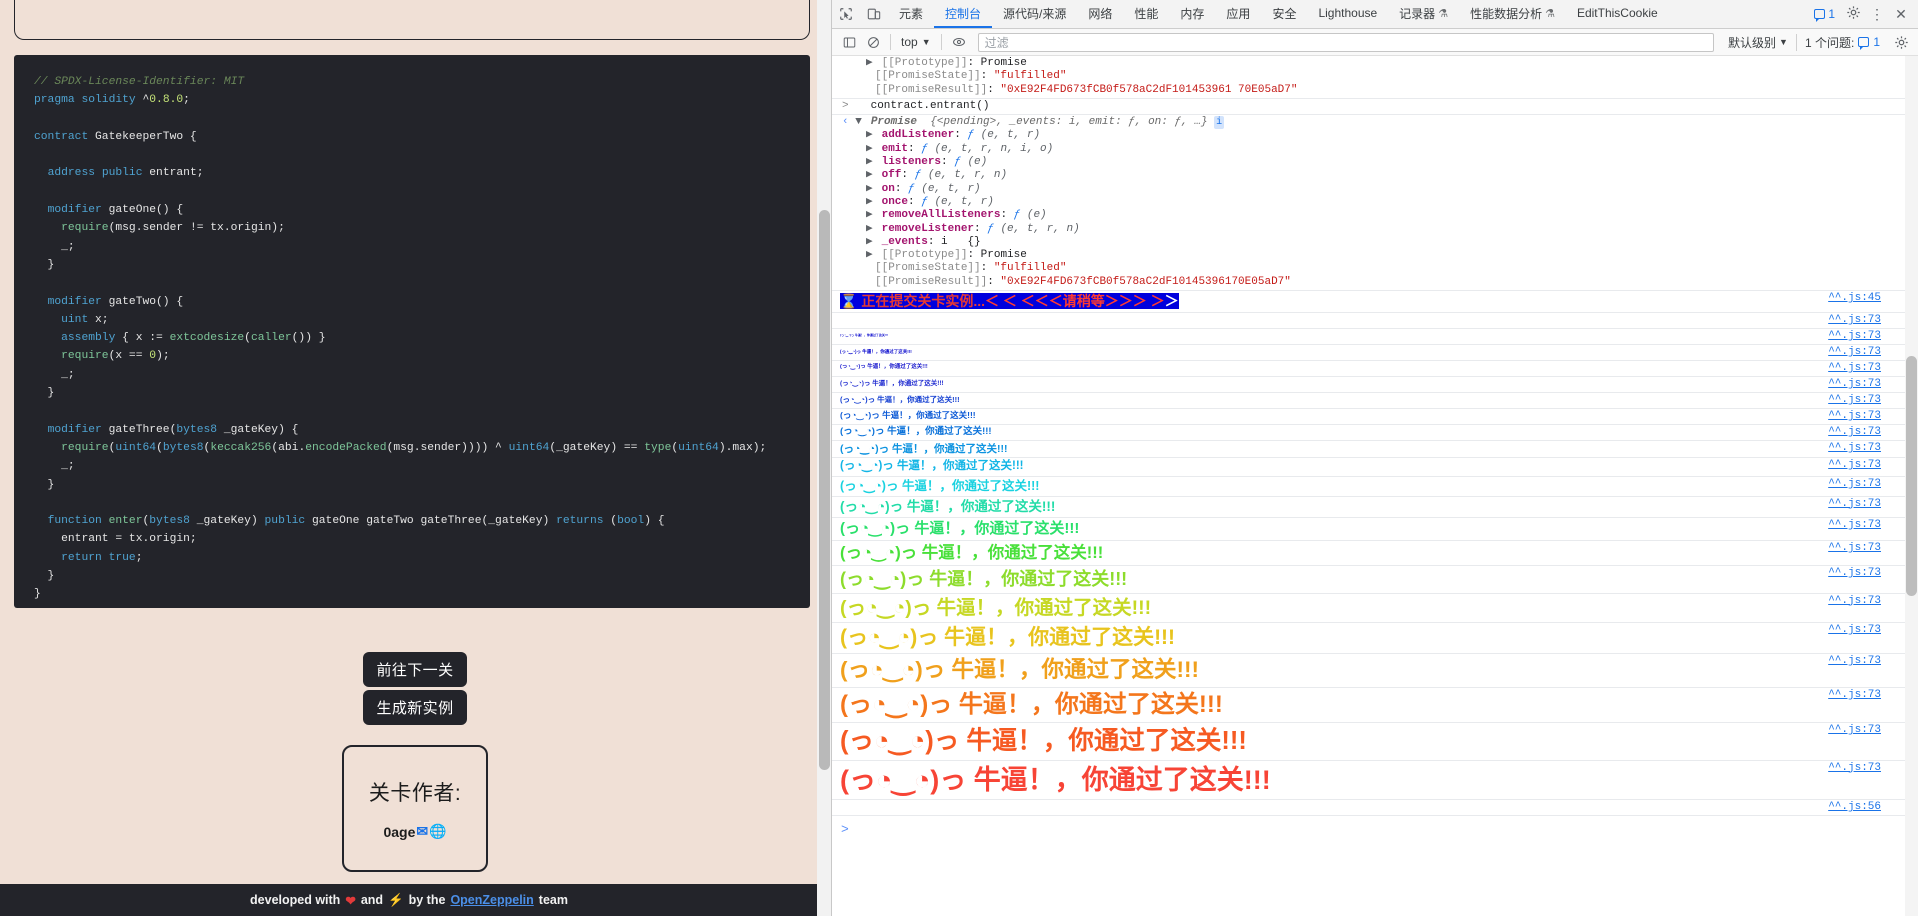  I want to click on tab-1: 控制台, so click(963, 14).